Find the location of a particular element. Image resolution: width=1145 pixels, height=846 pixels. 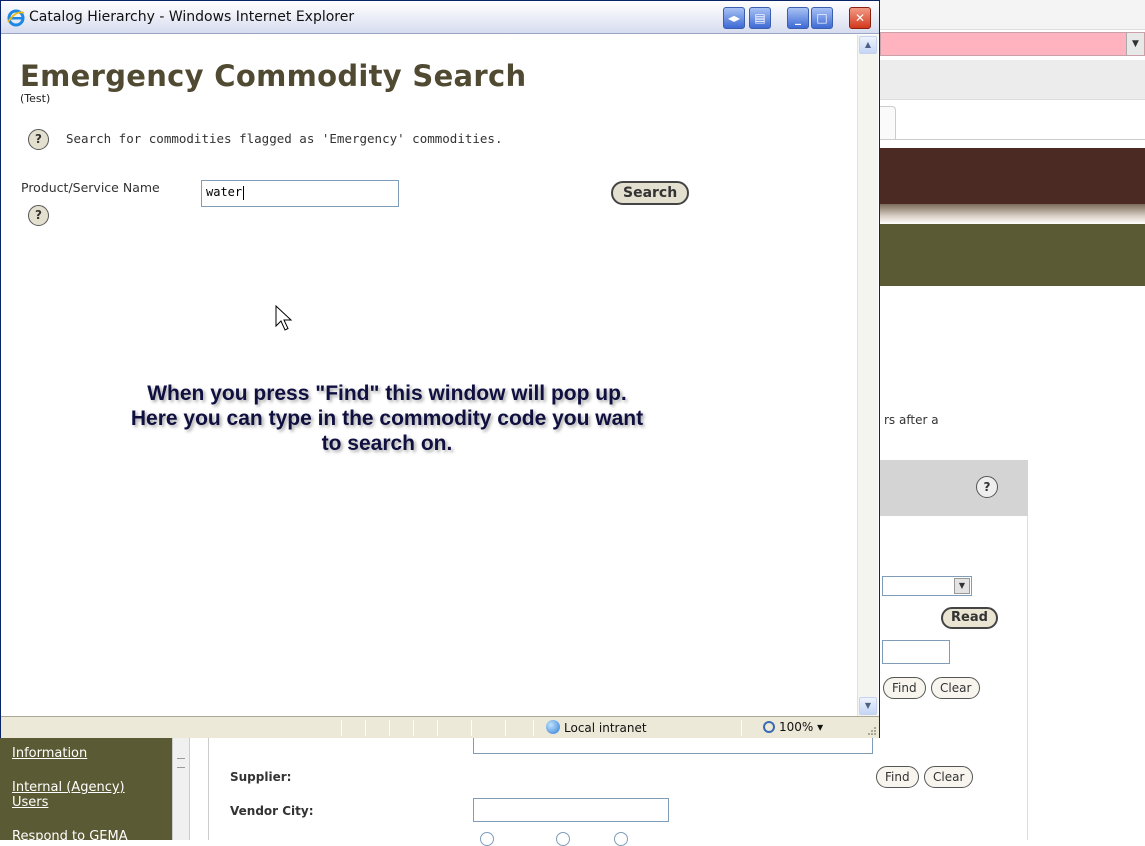

product-service-value: water is located at coordinates (224, 192).